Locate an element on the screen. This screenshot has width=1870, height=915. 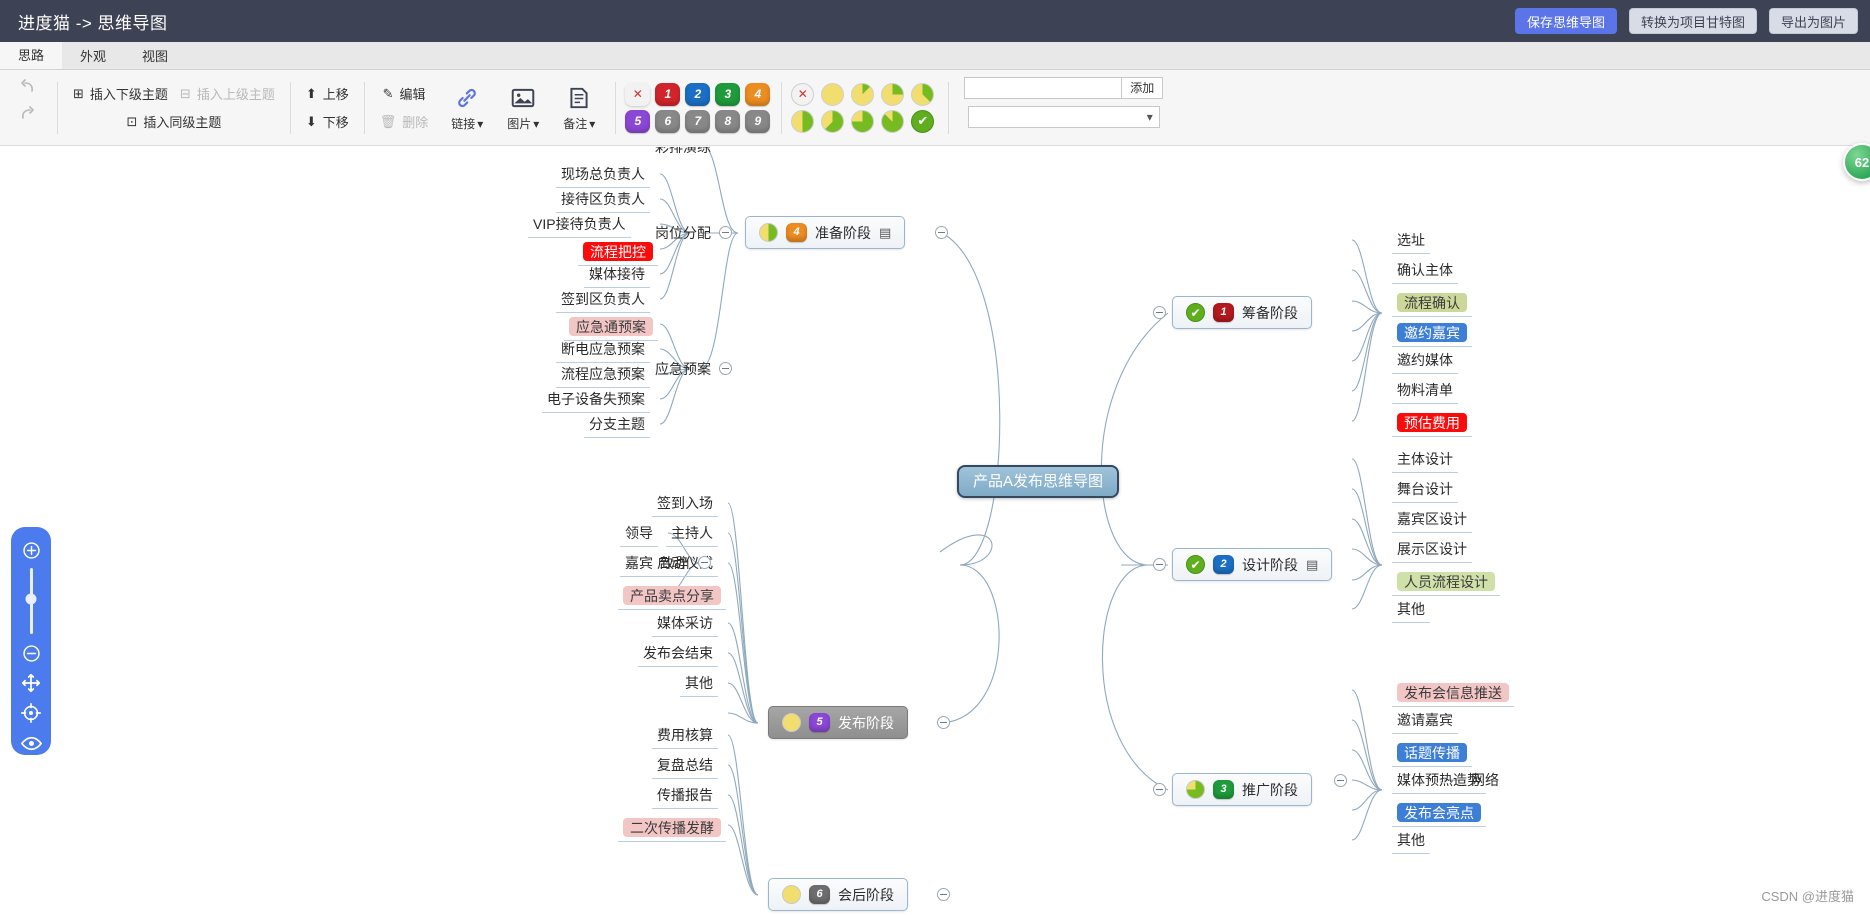
tab-waiGuan: 外观 is located at coordinates (93, 55).